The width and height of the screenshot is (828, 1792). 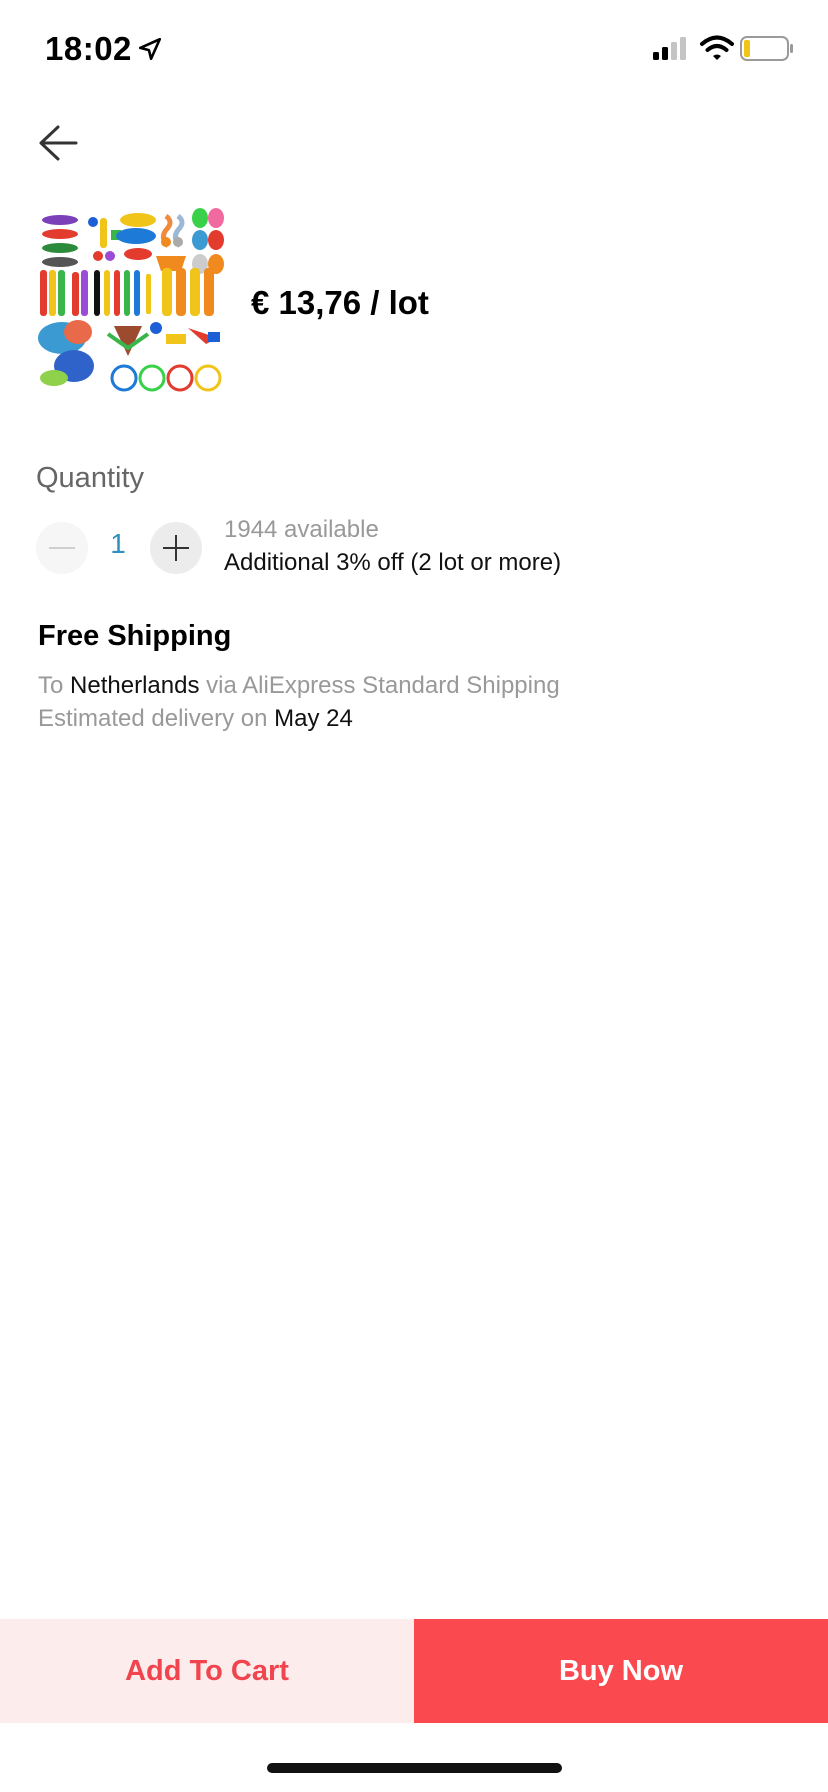 What do you see at coordinates (135, 685) in the screenshot?
I see `shipping-destination: Netherlands` at bounding box center [135, 685].